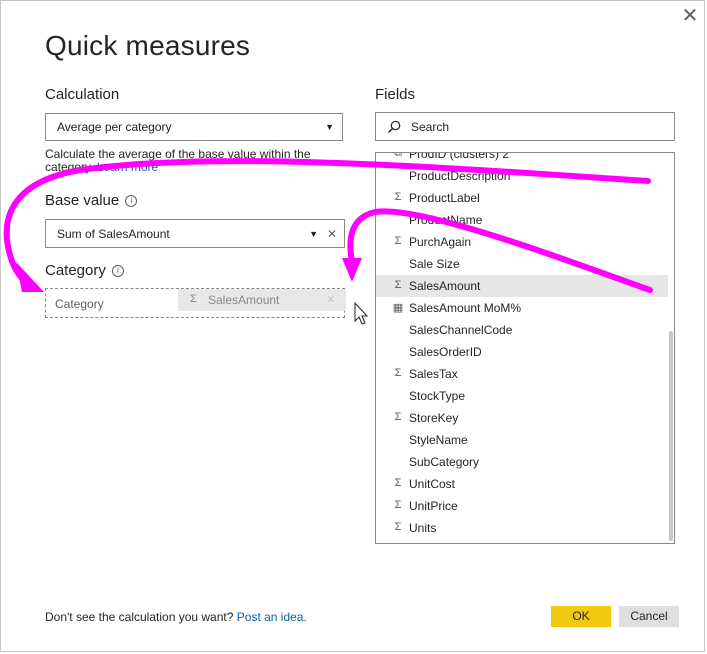 The height and width of the screenshot is (654, 707). What do you see at coordinates (433, 374) in the screenshot?
I see `field-item-label: SalesTax` at bounding box center [433, 374].